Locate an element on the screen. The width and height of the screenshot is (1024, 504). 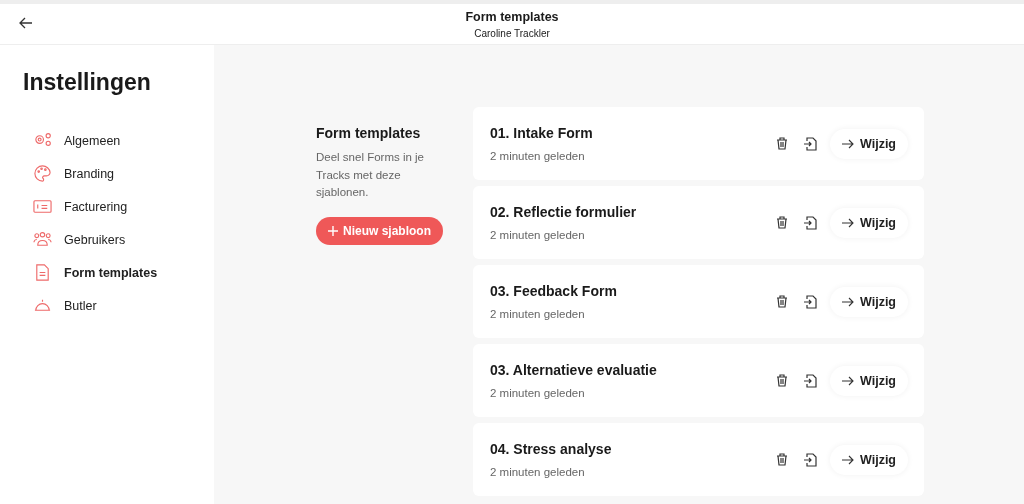
sidebar-item: Gebruikers is located at coordinates (74, 239).